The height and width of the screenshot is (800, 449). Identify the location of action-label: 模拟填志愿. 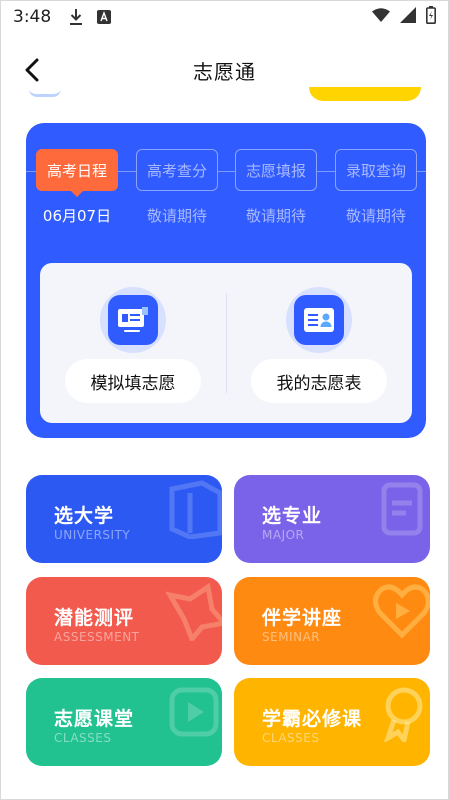
(133, 381).